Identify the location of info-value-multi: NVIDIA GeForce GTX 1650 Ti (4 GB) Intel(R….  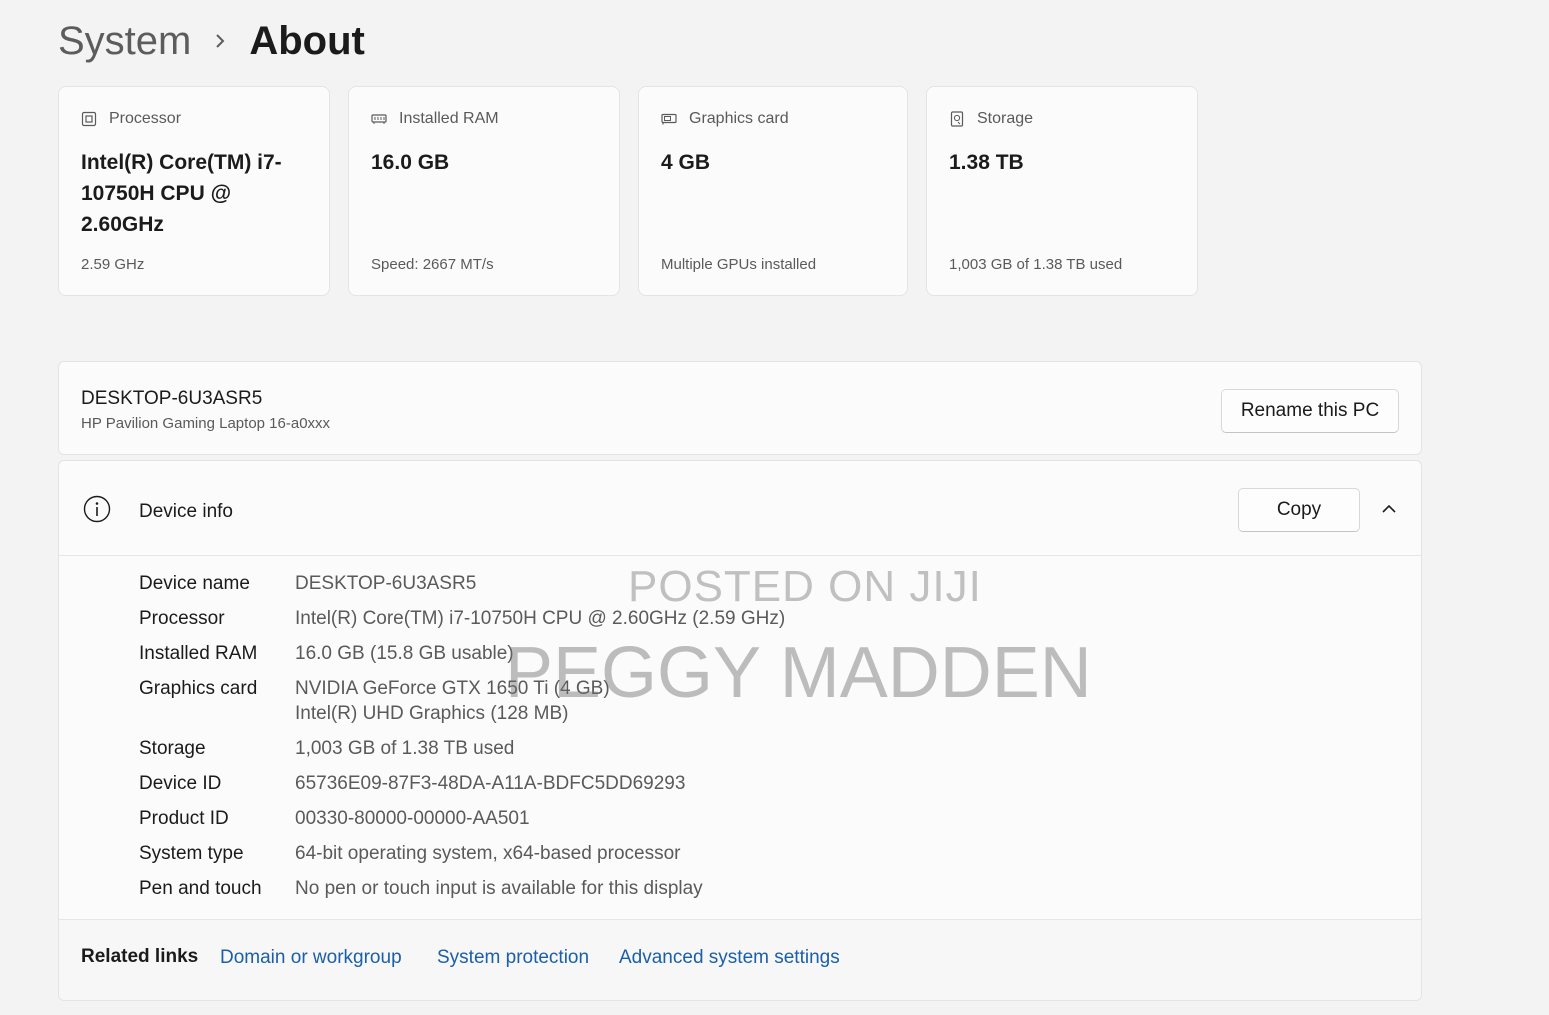
(452, 701).